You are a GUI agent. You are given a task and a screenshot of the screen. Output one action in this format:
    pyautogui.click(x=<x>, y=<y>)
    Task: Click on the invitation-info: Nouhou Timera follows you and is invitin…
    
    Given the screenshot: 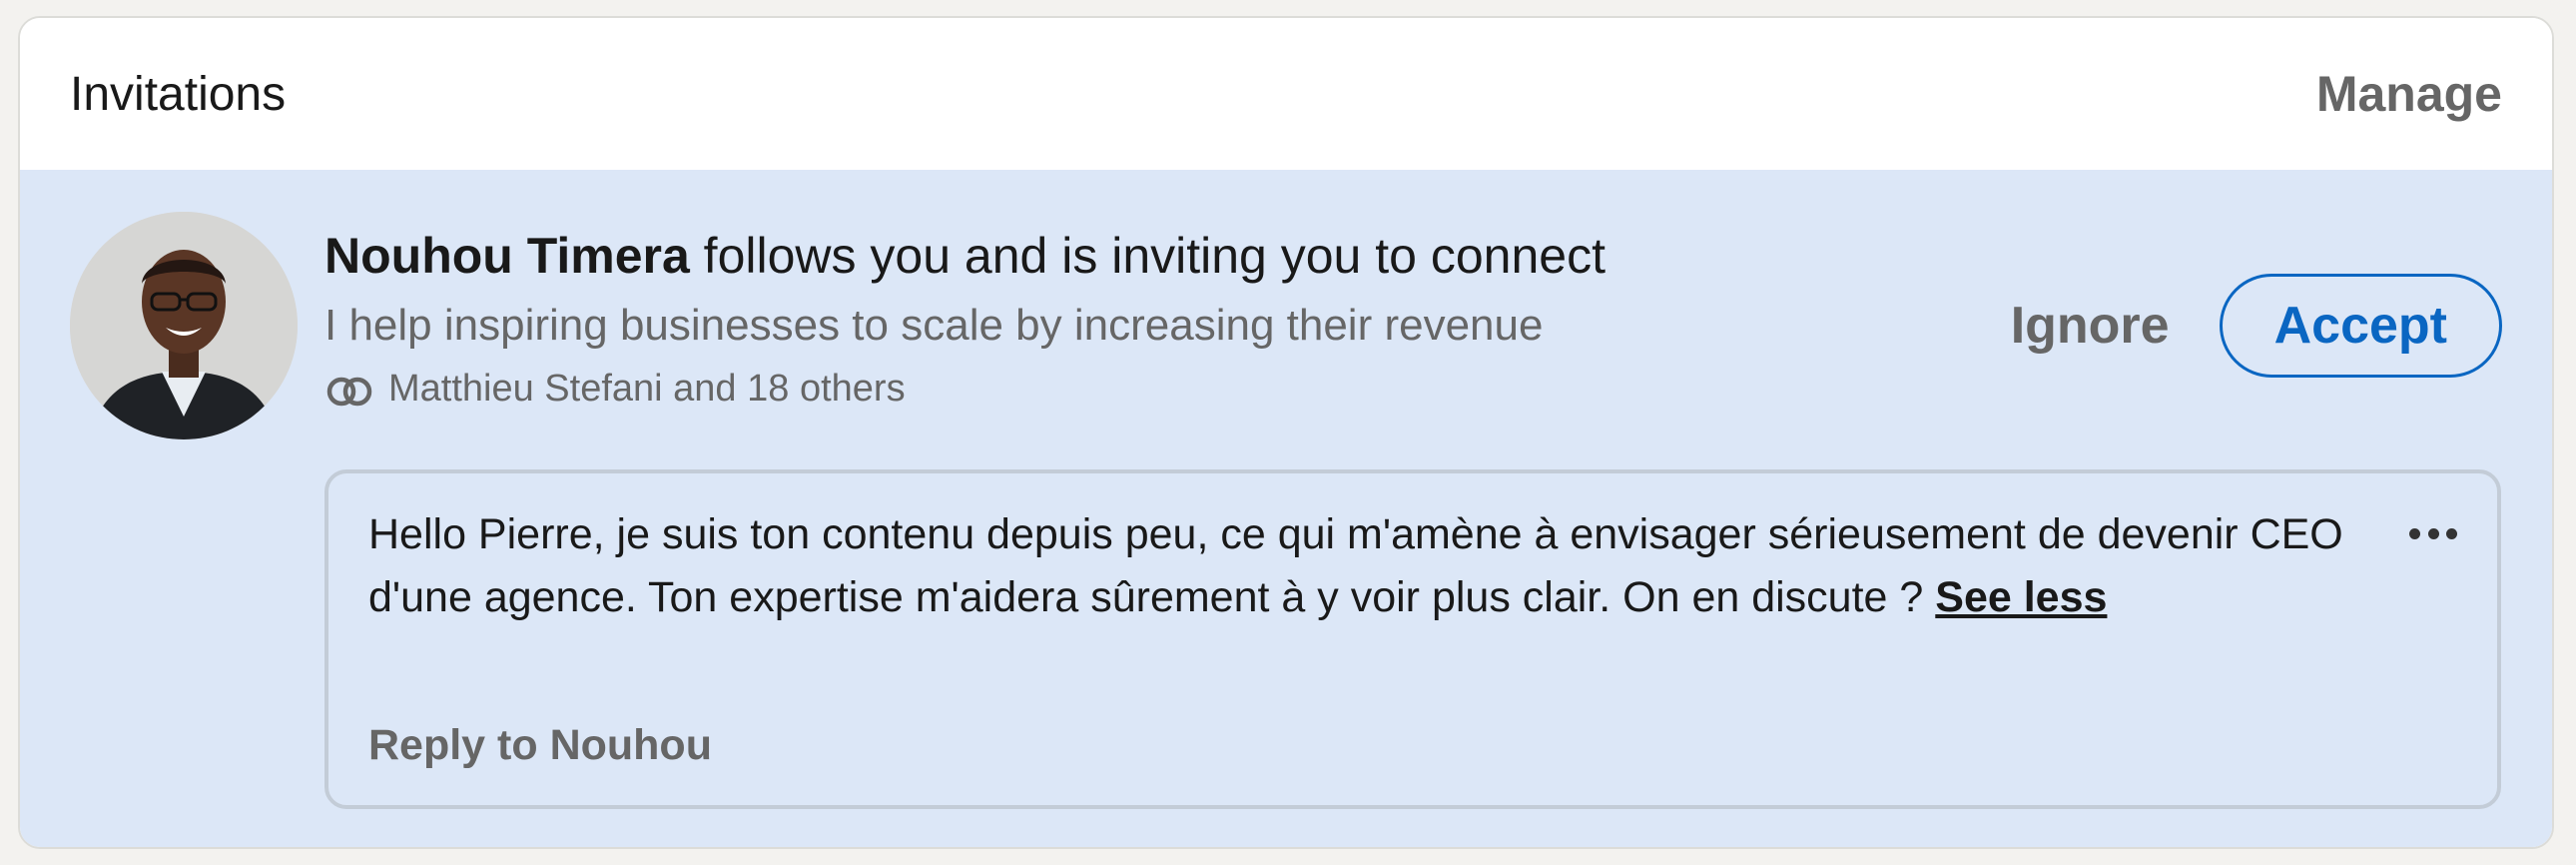 What is the action you would take?
    pyautogui.click(x=965, y=319)
    